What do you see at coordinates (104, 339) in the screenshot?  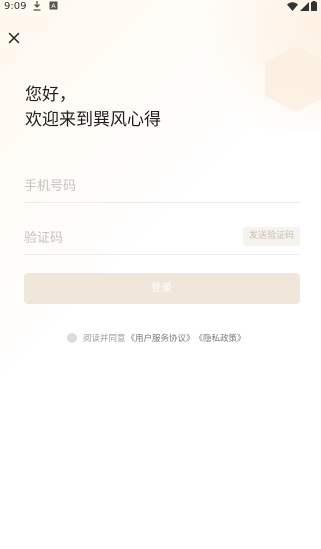 I see `agreement-prefix: 阅读并同意` at bounding box center [104, 339].